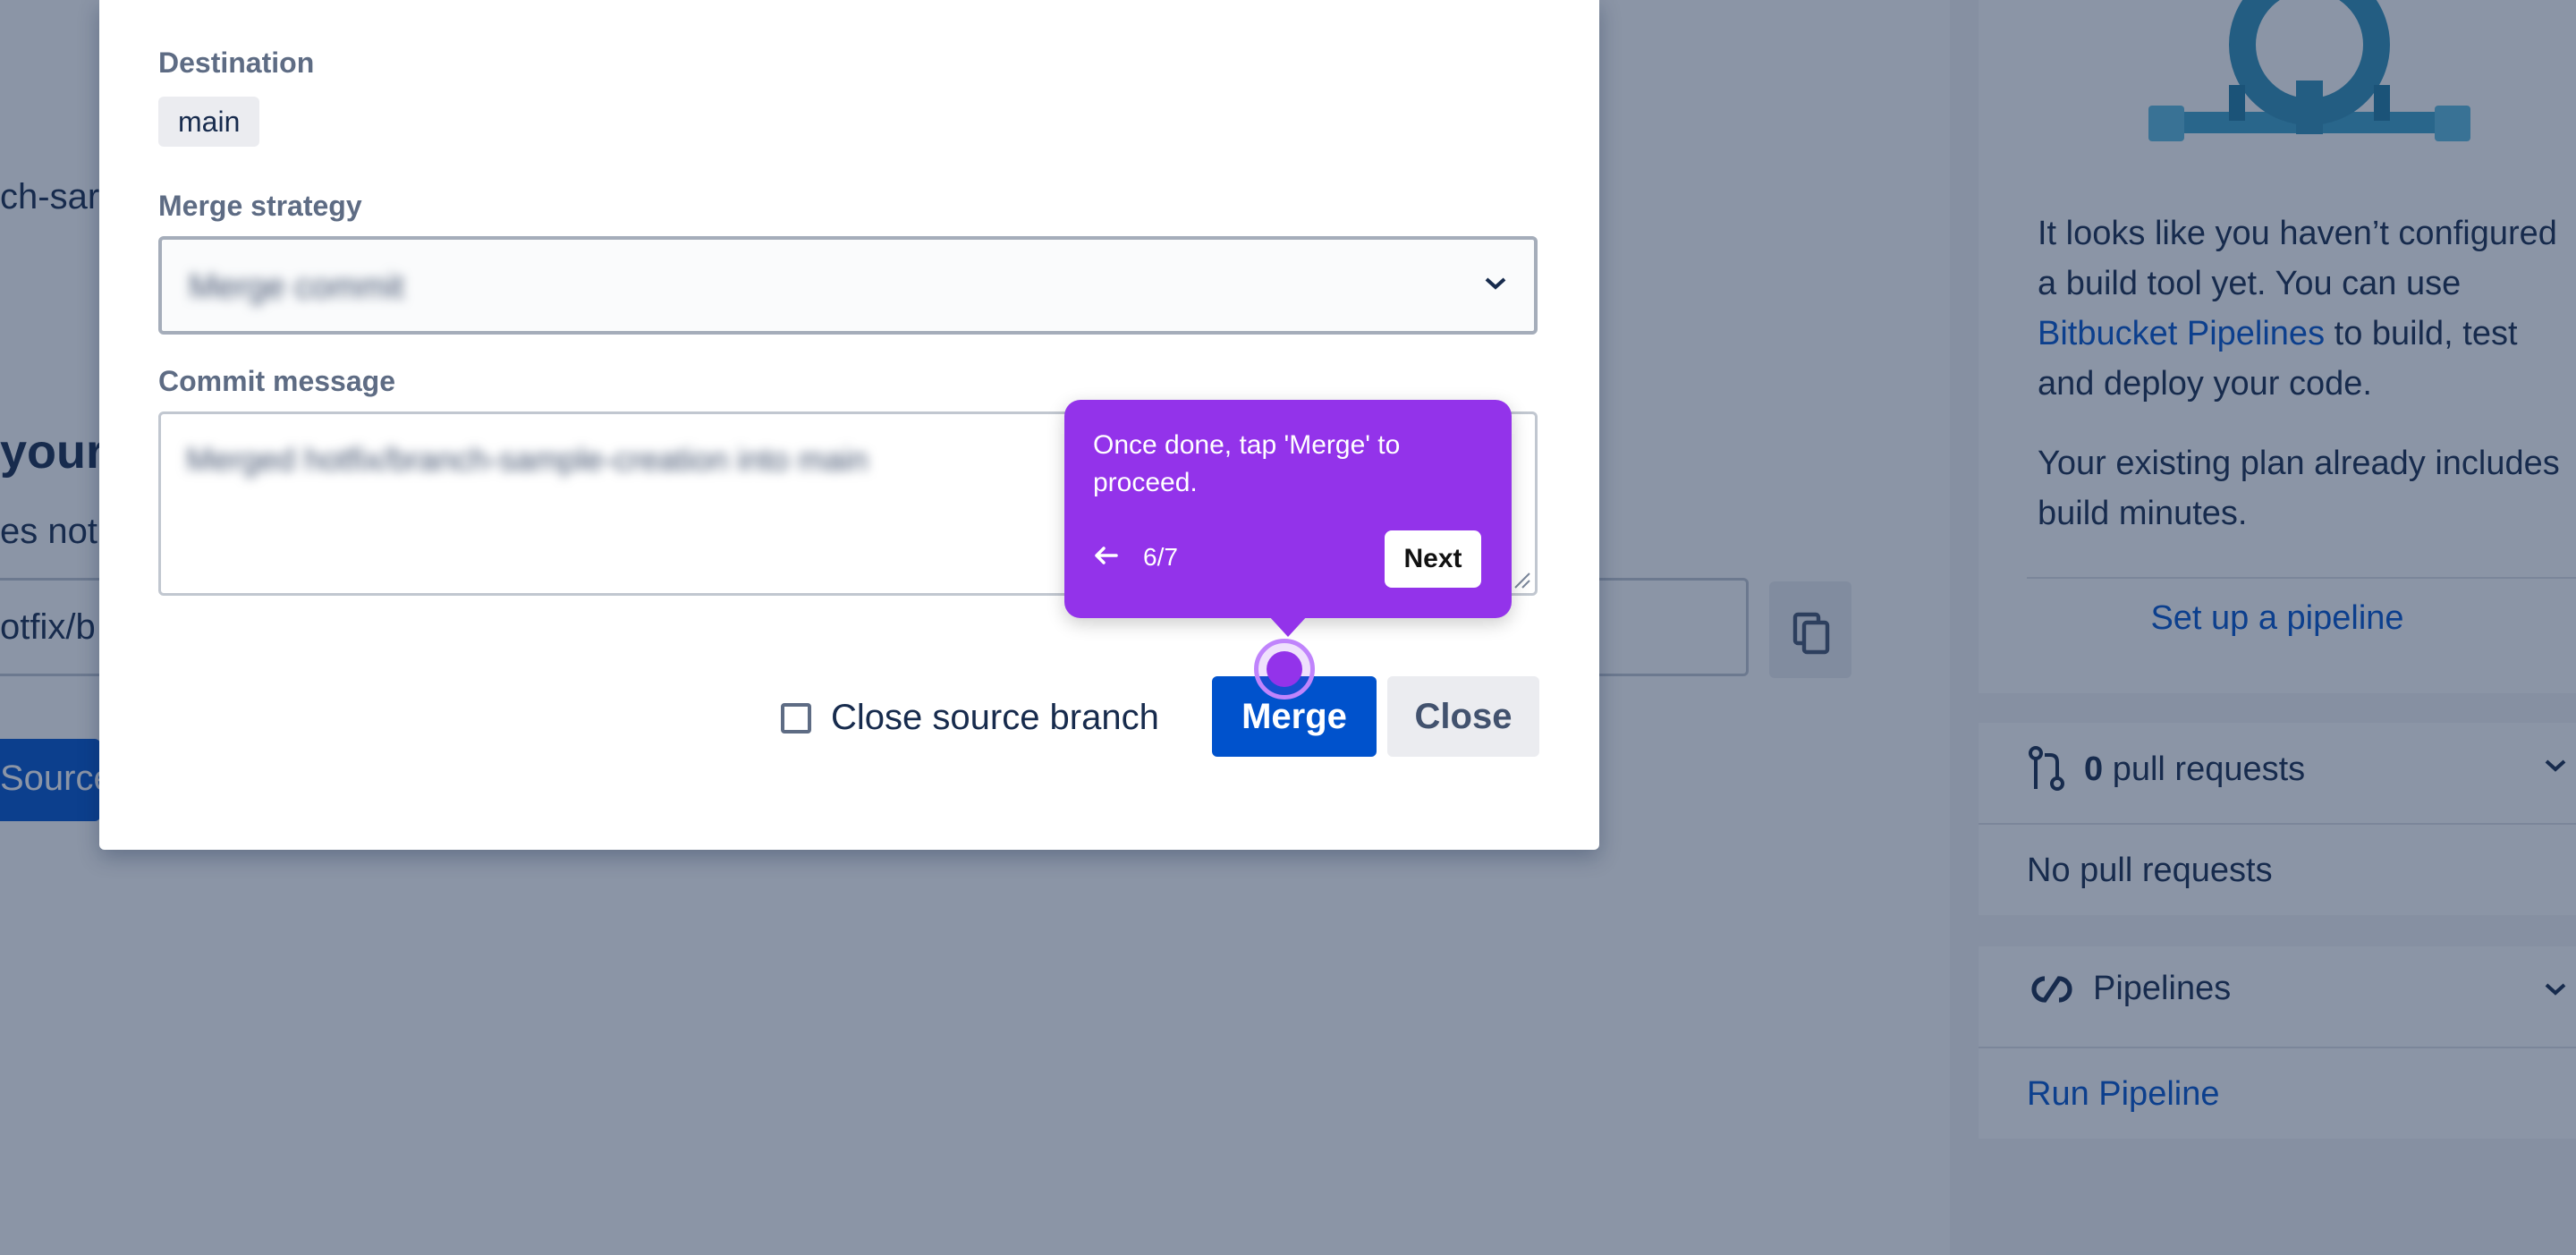 This screenshot has width=2576, height=1255. Describe the element at coordinates (296, 287) in the screenshot. I see `merge-strategy-value: Merge commit` at that location.